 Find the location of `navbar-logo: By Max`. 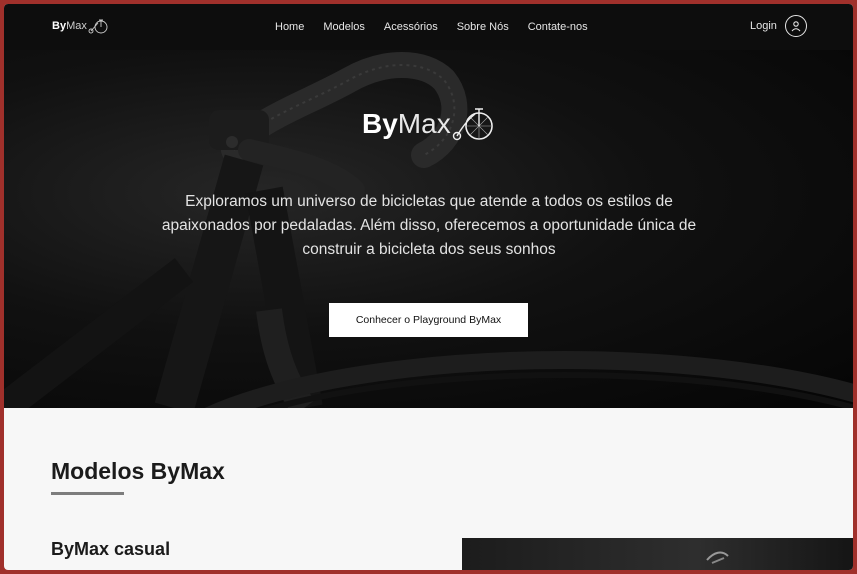

navbar-logo: By Max is located at coordinates (80, 26).